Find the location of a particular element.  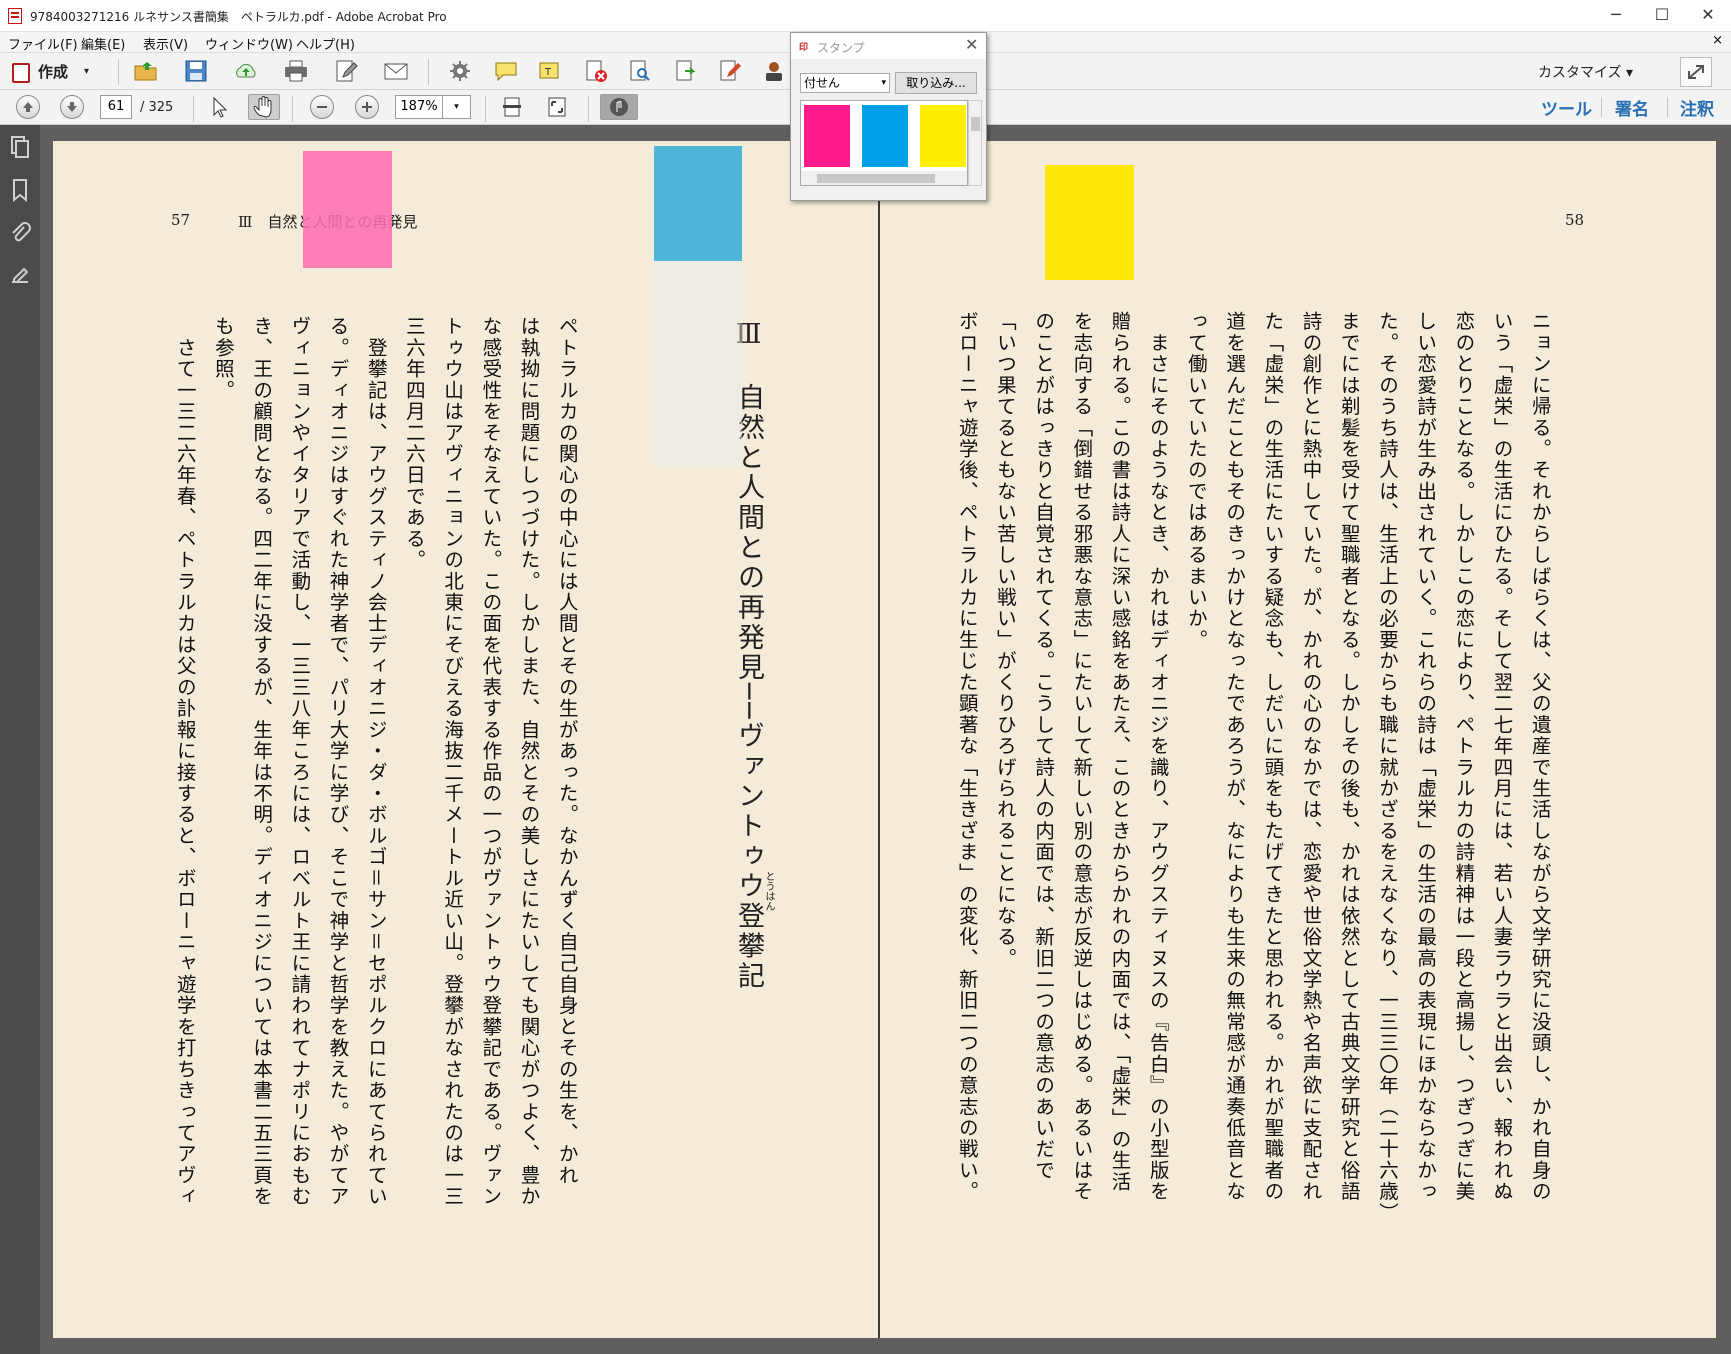

close-button: ✕ is located at coordinates (1708, 16).